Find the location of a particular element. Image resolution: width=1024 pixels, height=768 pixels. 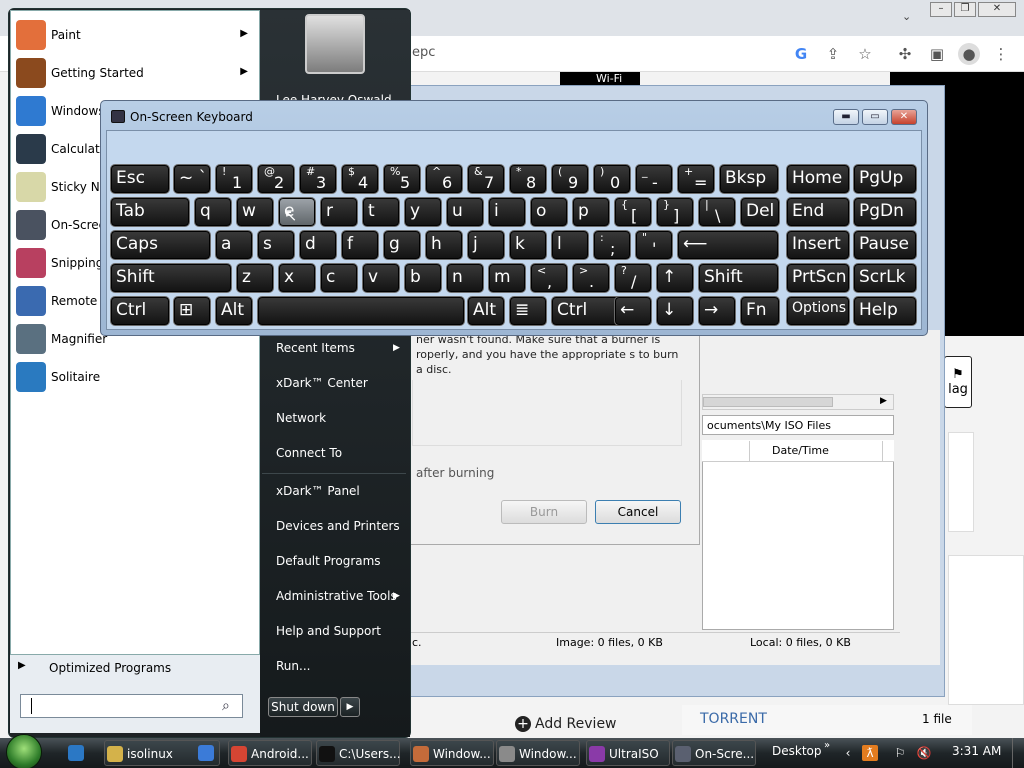

key is located at coordinates (361, 311).